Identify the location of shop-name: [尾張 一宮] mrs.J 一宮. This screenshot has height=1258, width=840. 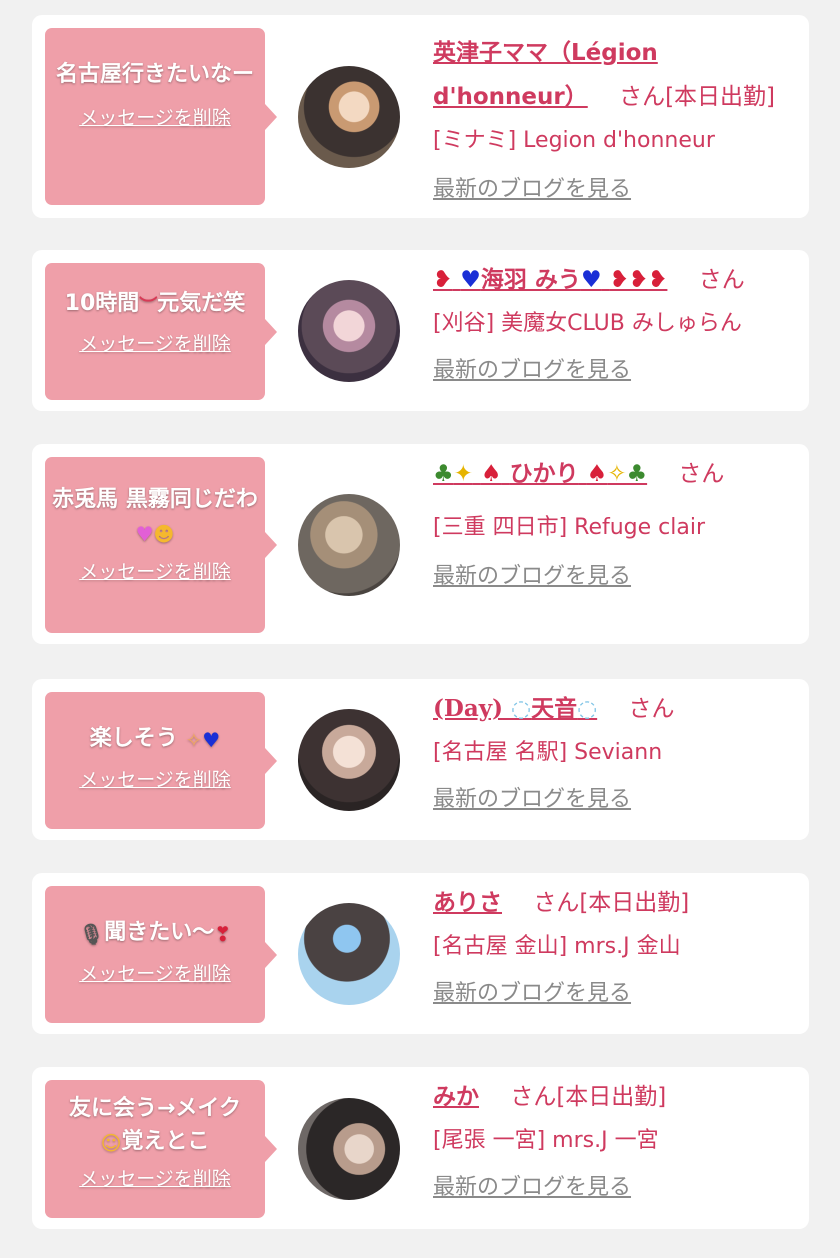
(546, 1140).